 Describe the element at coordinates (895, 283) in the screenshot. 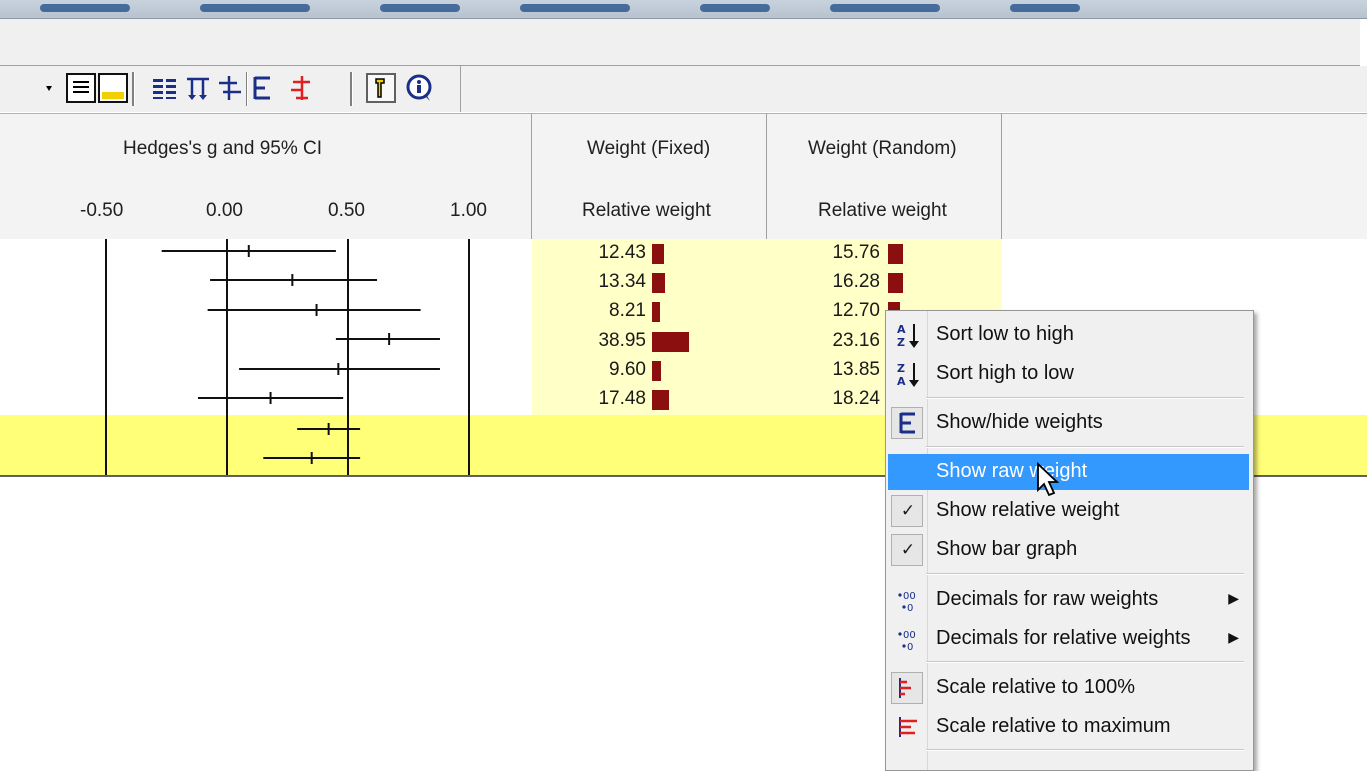

I see `random-weight-bar` at that location.